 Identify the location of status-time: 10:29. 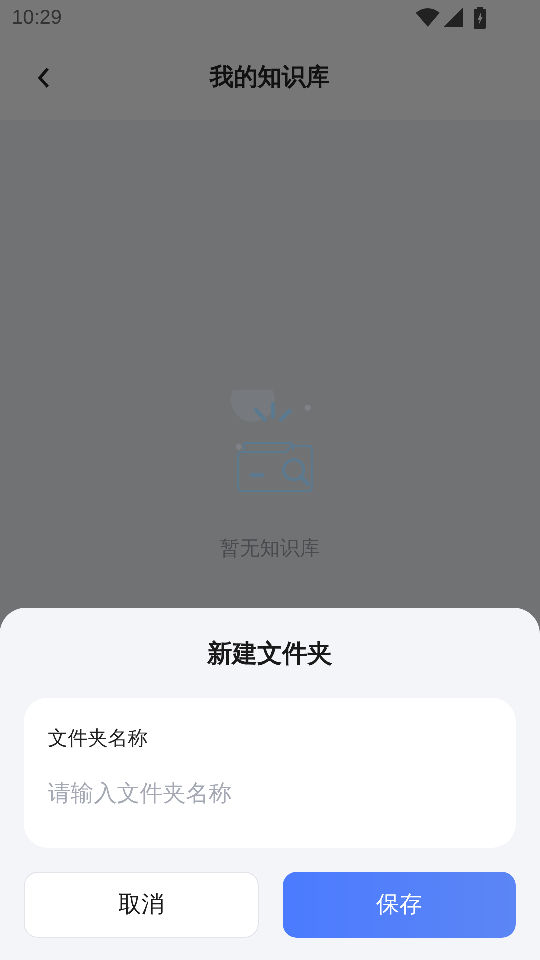
(37, 18).